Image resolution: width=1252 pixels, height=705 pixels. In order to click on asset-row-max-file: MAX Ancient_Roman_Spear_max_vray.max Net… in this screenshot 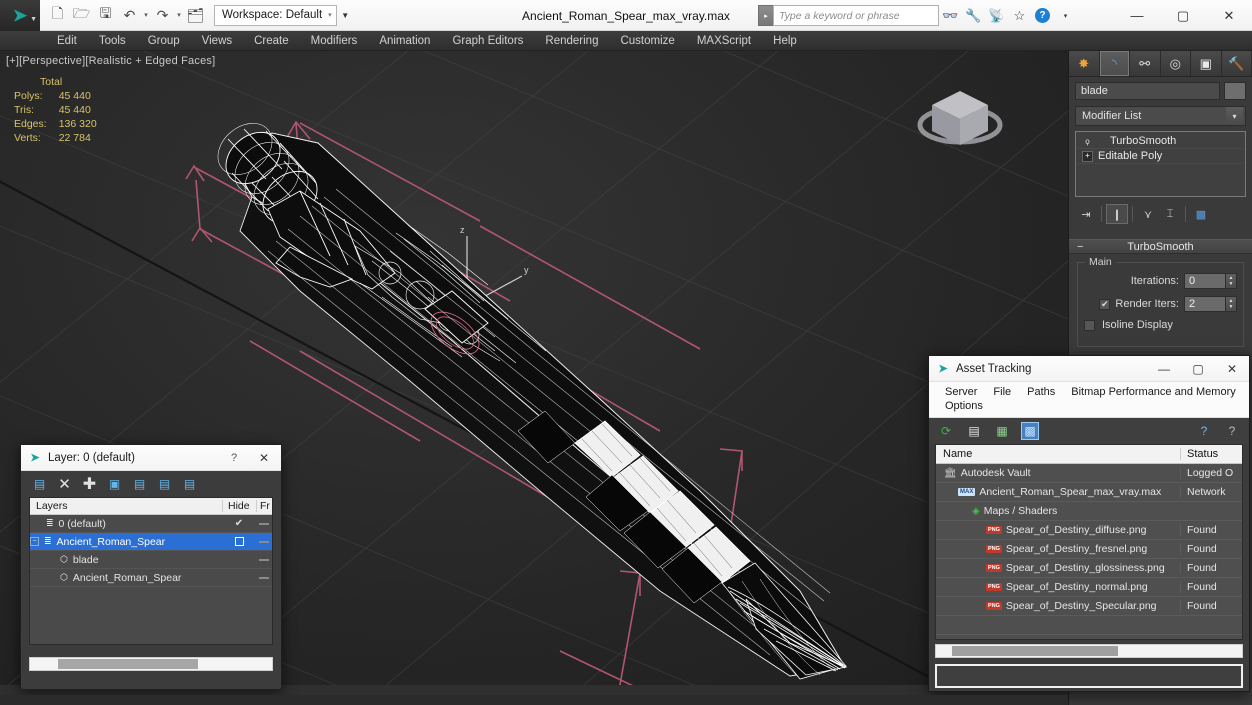, I will do `click(1089, 492)`.